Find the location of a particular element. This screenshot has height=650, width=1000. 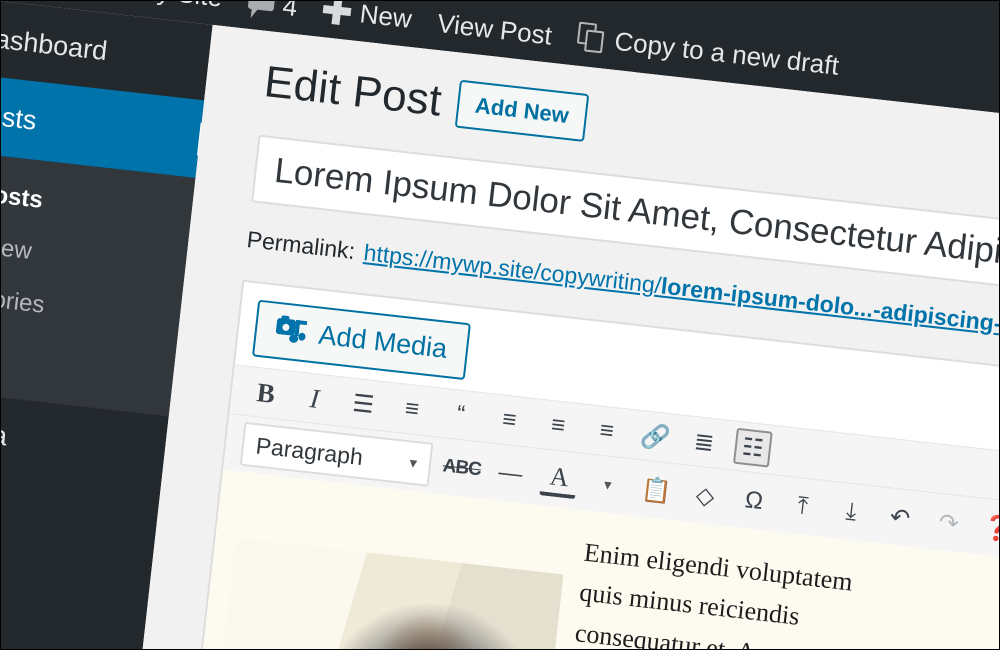

read-more-button: ≣ is located at coordinates (704, 442).